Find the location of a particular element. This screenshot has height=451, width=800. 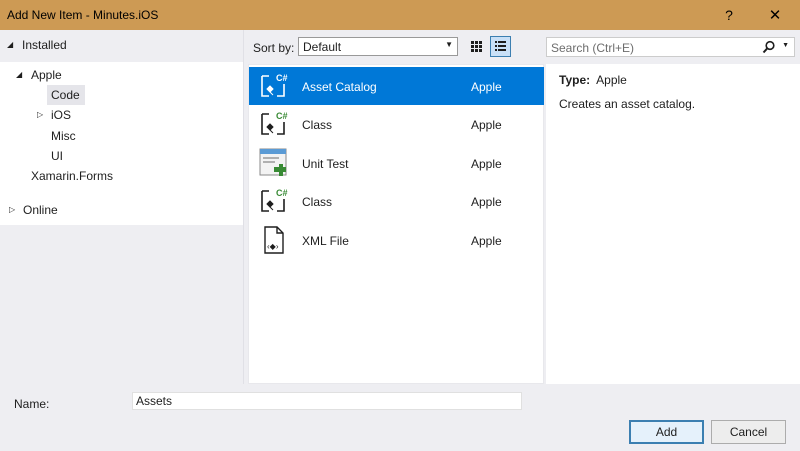

template-row-xml-file: ‹◆› XML File Apple is located at coordinates (396, 240).